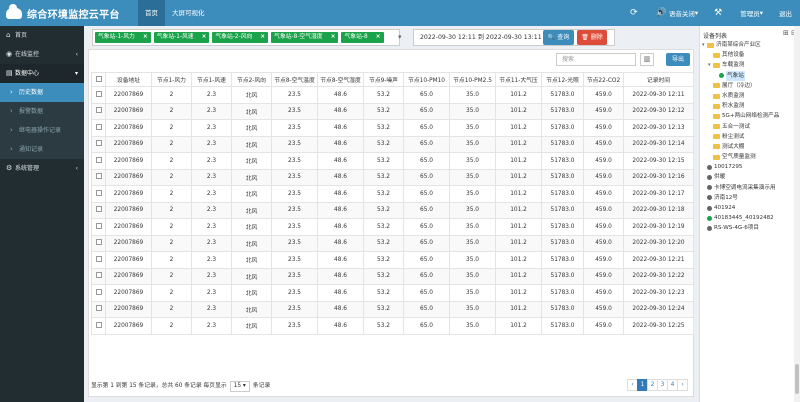 Image resolution: width=800 pixels, height=402 pixels. I want to click on select-all-checkbox, so click(98, 78).